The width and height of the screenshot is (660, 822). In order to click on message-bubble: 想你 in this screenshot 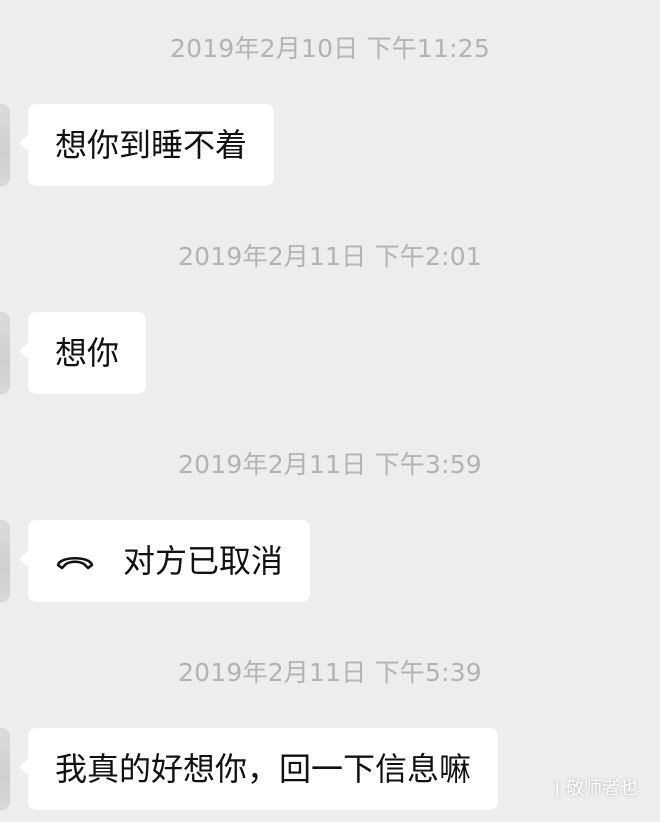, I will do `click(82, 353)`.